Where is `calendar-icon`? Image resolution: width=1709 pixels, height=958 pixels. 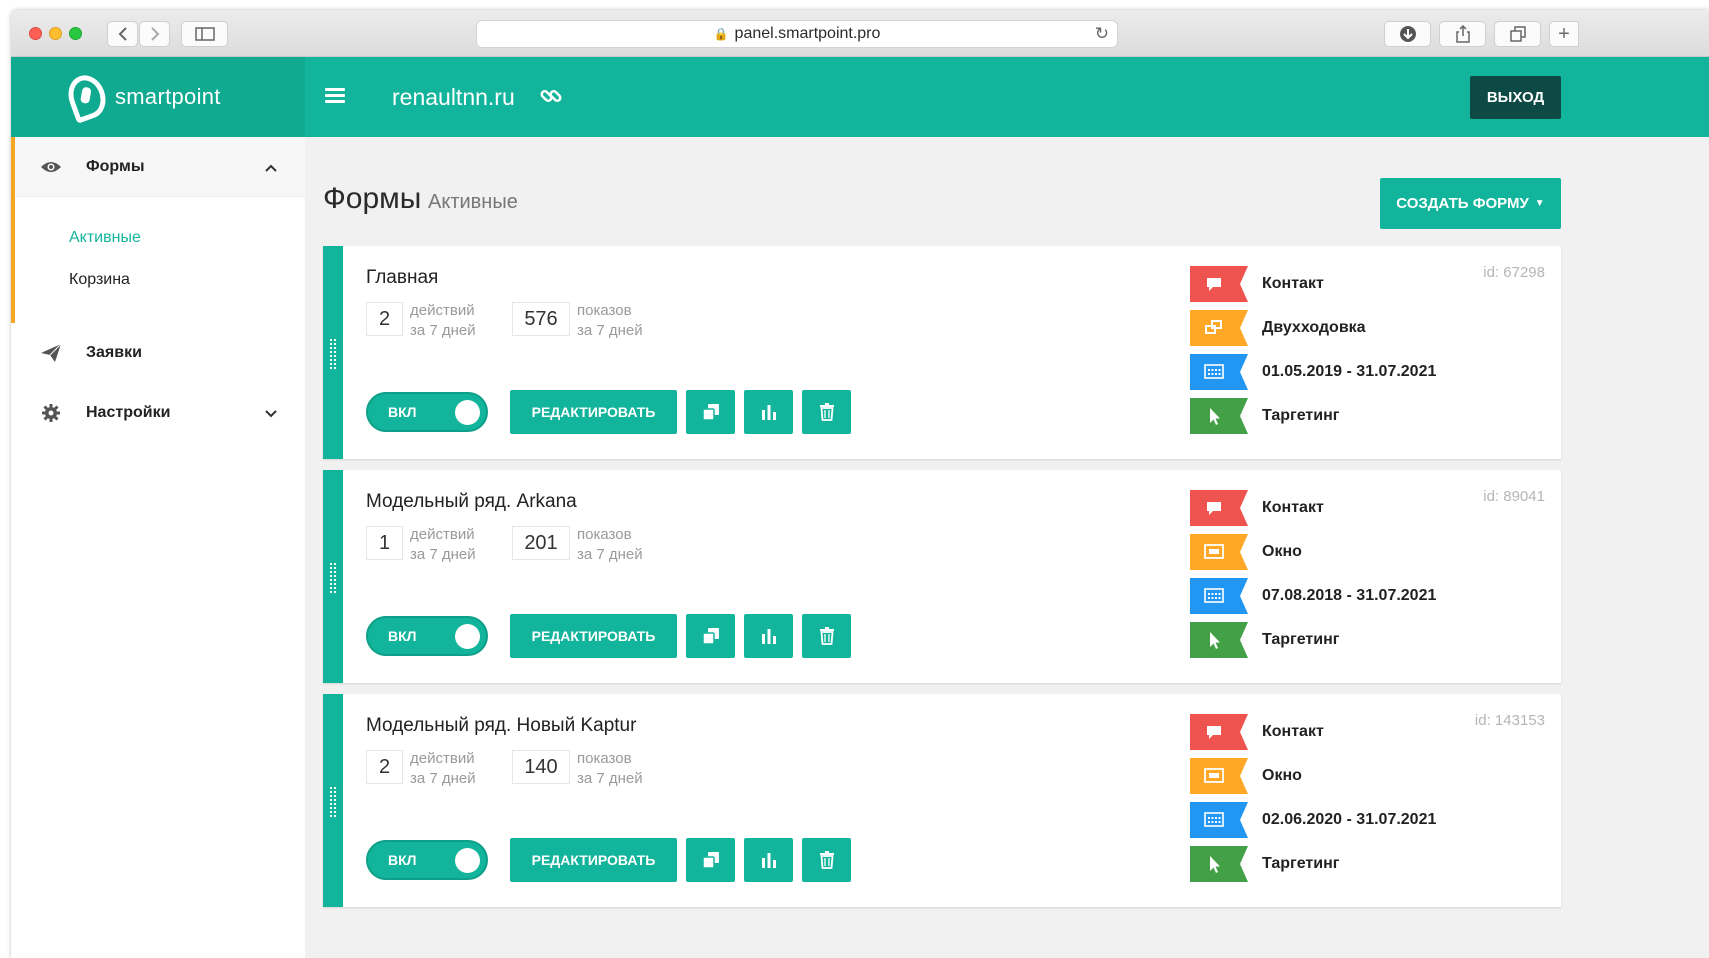
calendar-icon is located at coordinates (1219, 596).